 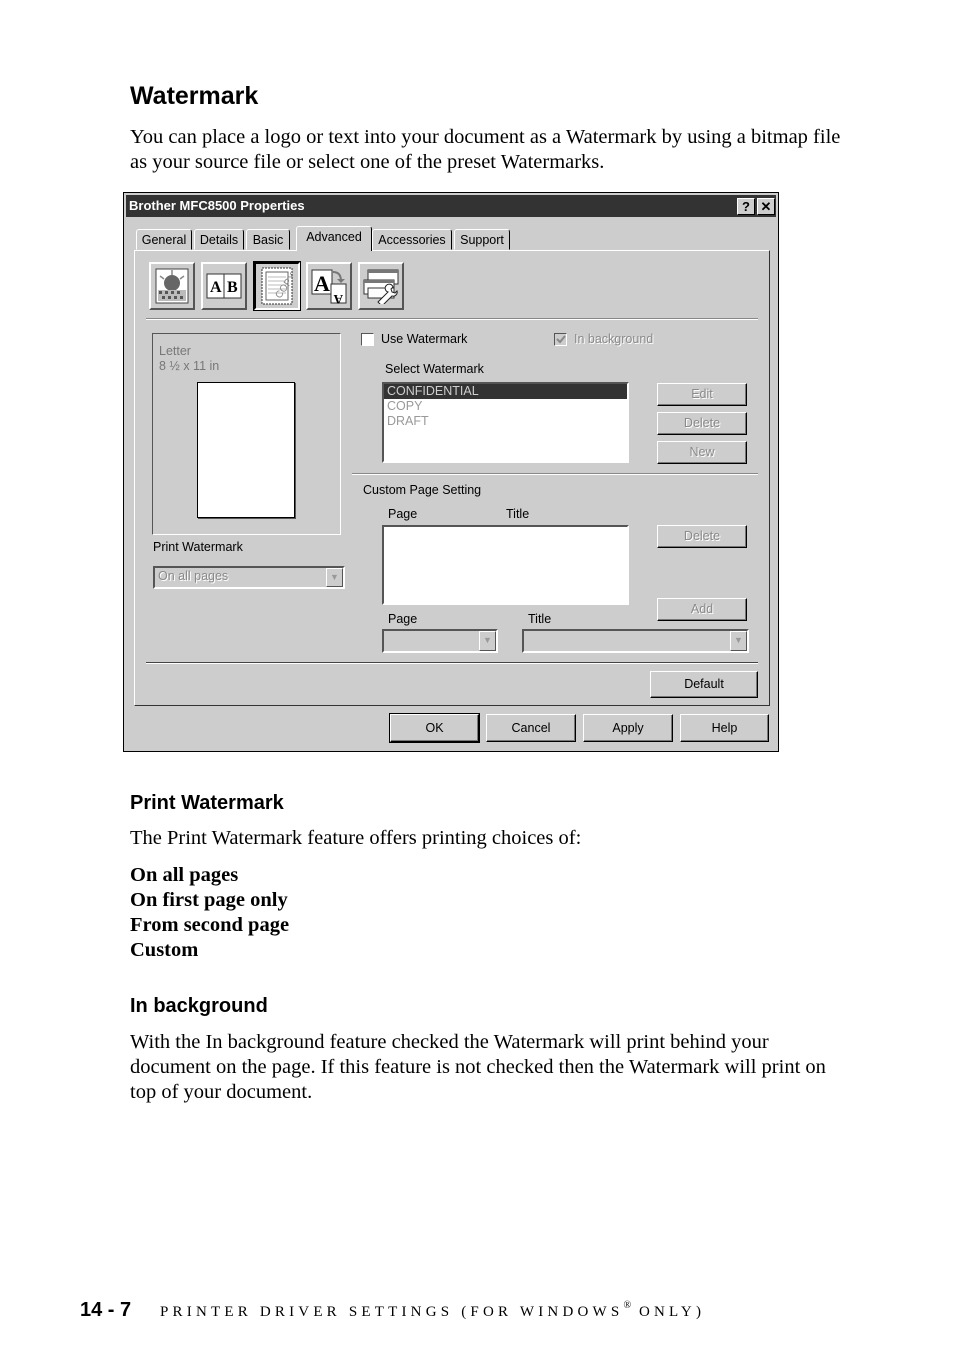 What do you see at coordinates (628, 728) in the screenshot?
I see `apply-button: Apply` at bounding box center [628, 728].